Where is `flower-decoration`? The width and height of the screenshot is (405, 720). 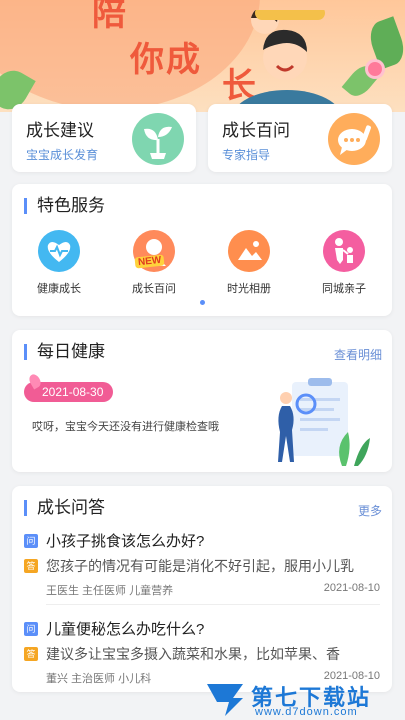 flower-decoration is located at coordinates (375, 69).